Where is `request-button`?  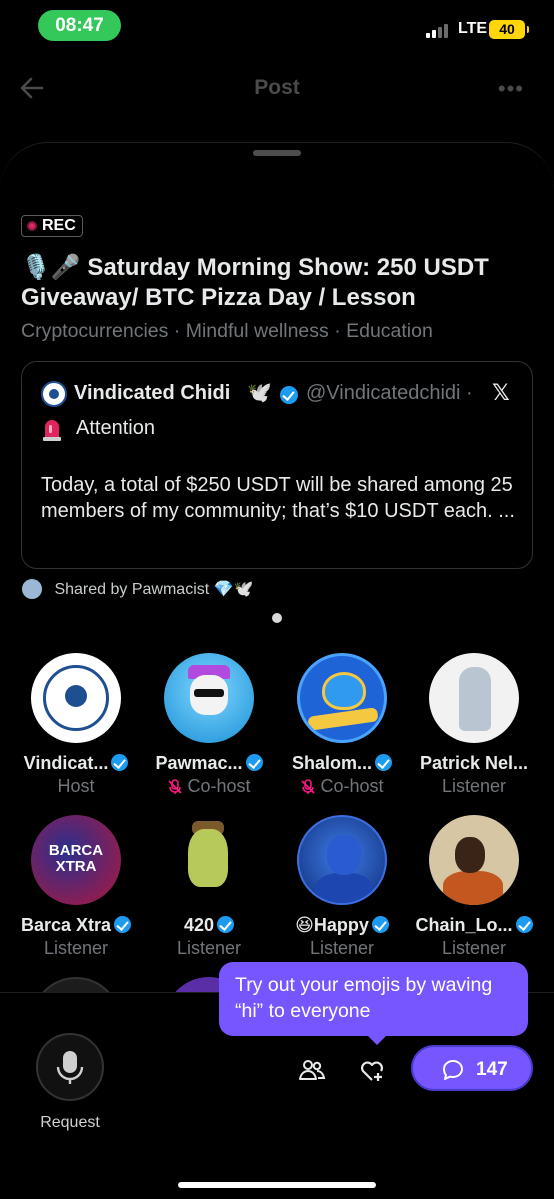
request-button is located at coordinates (70, 1067).